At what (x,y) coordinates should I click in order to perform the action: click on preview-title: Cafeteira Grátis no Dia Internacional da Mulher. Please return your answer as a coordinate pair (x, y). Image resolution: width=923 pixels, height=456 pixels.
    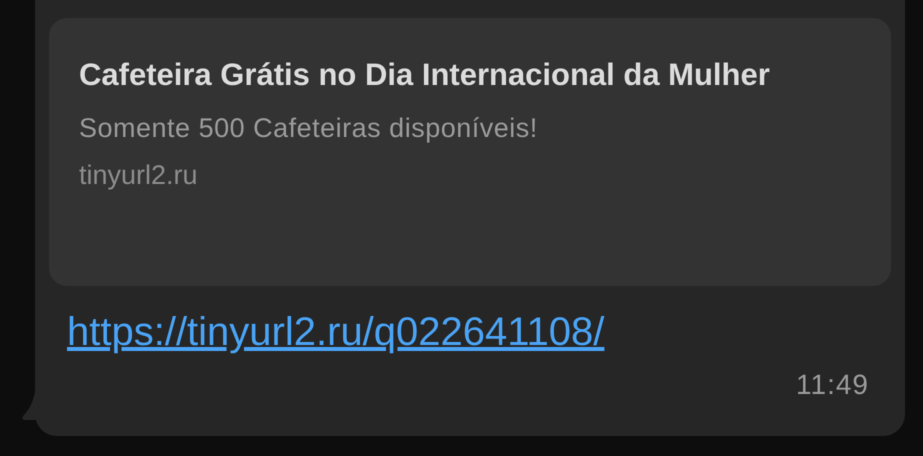
    Looking at the image, I should click on (425, 75).